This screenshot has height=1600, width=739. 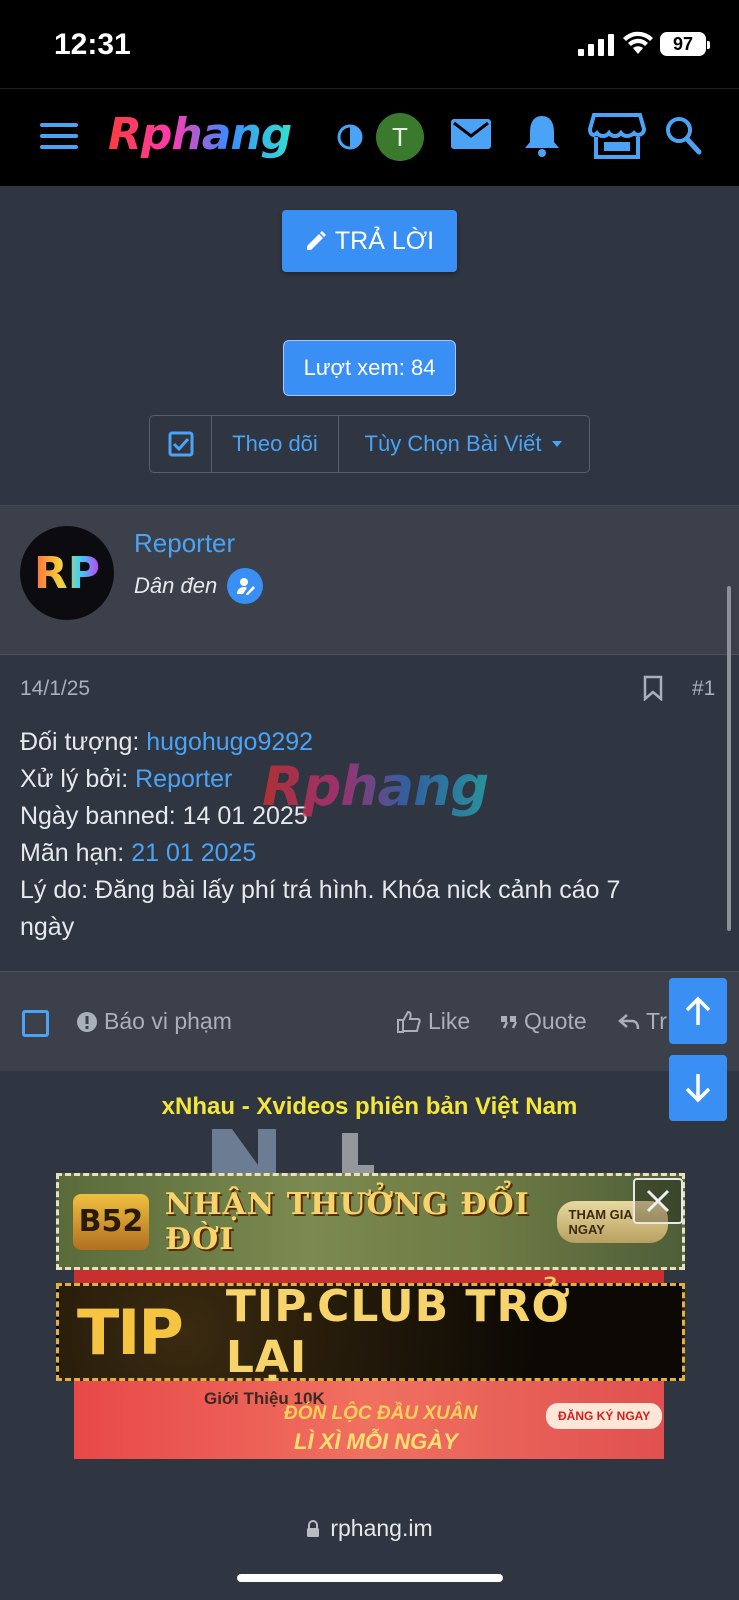 I want to click on target-user-link: hugohugo9292, so click(x=229, y=742).